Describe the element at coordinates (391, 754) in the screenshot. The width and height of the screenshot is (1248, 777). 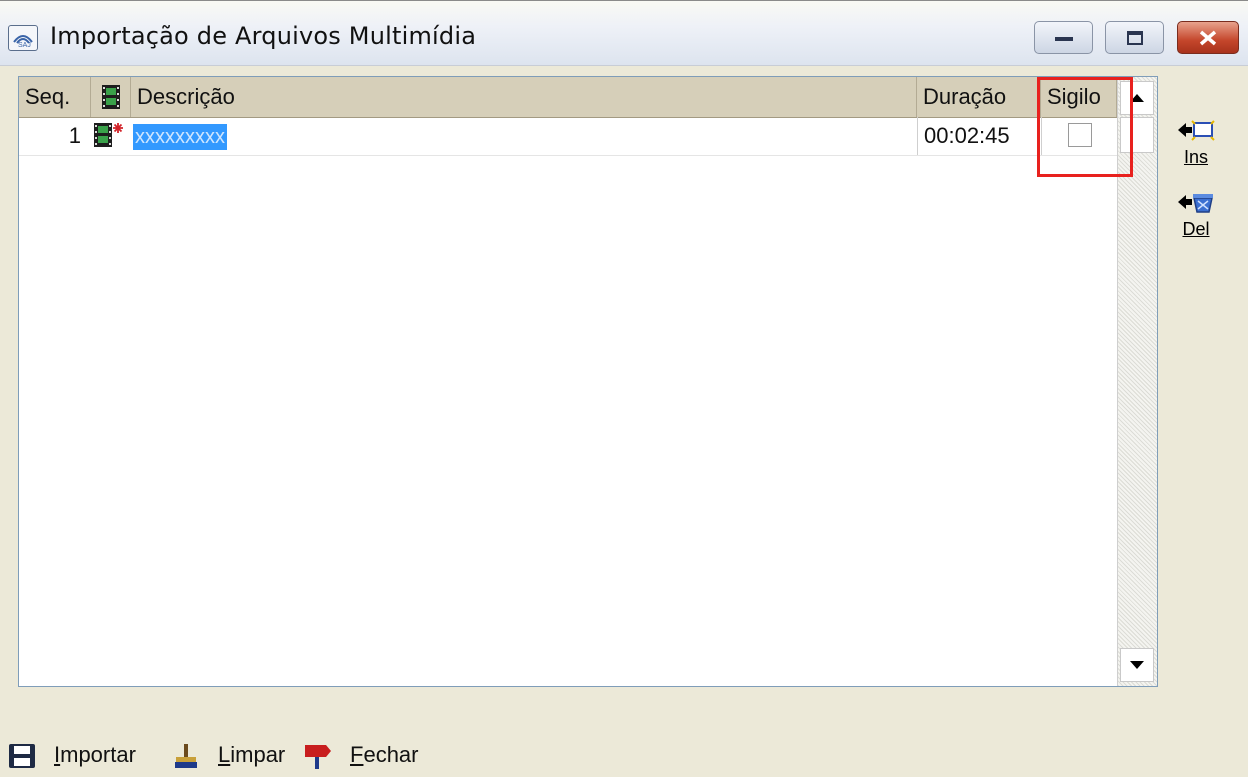
I see `close-label: echar` at that location.